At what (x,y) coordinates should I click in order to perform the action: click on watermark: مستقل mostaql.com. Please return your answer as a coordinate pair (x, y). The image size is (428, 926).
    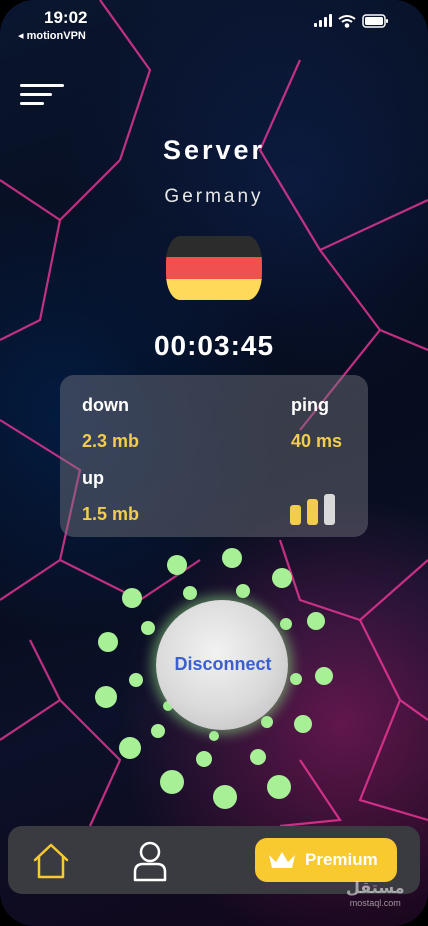
    Looking at the image, I should click on (375, 893).